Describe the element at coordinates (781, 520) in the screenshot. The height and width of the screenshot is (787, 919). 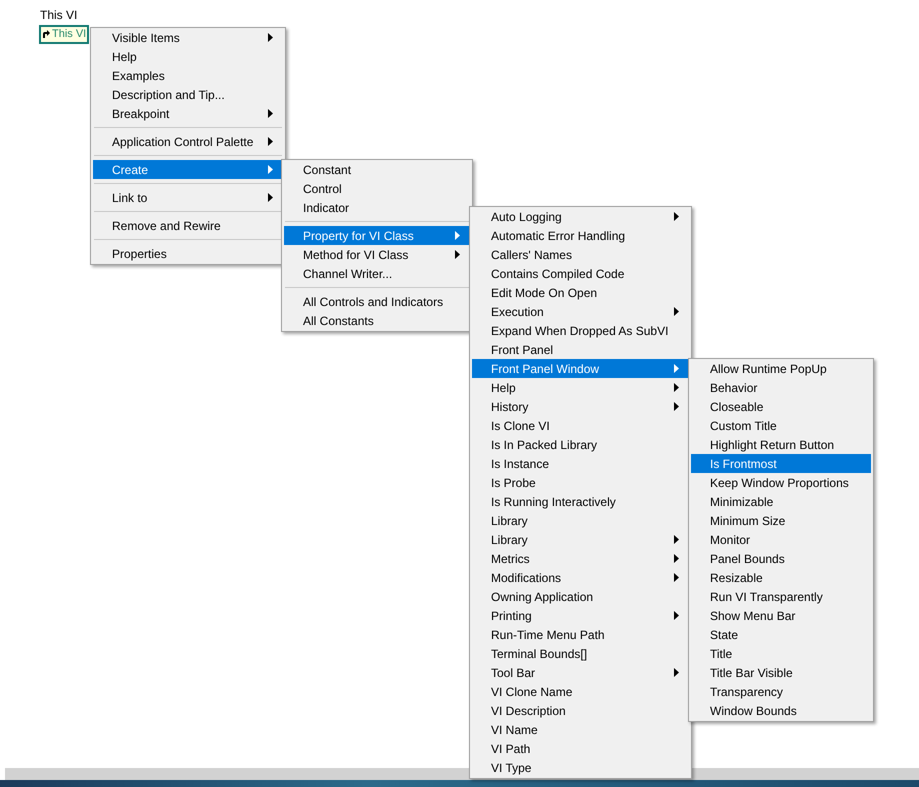
I see `menu-item: Minimum Size` at that location.